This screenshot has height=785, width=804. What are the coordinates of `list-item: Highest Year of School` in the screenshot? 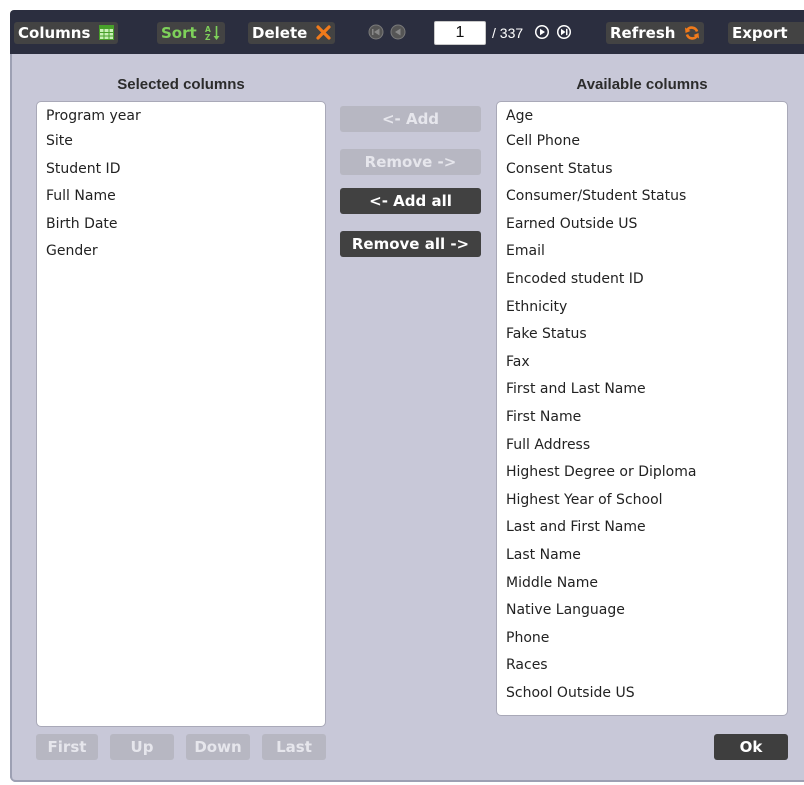 It's located at (642, 501).